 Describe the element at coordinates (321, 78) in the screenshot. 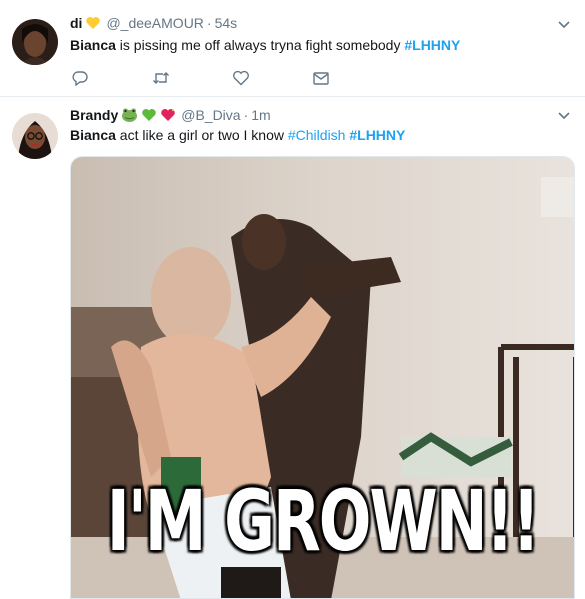

I see `direct-message-icon` at that location.